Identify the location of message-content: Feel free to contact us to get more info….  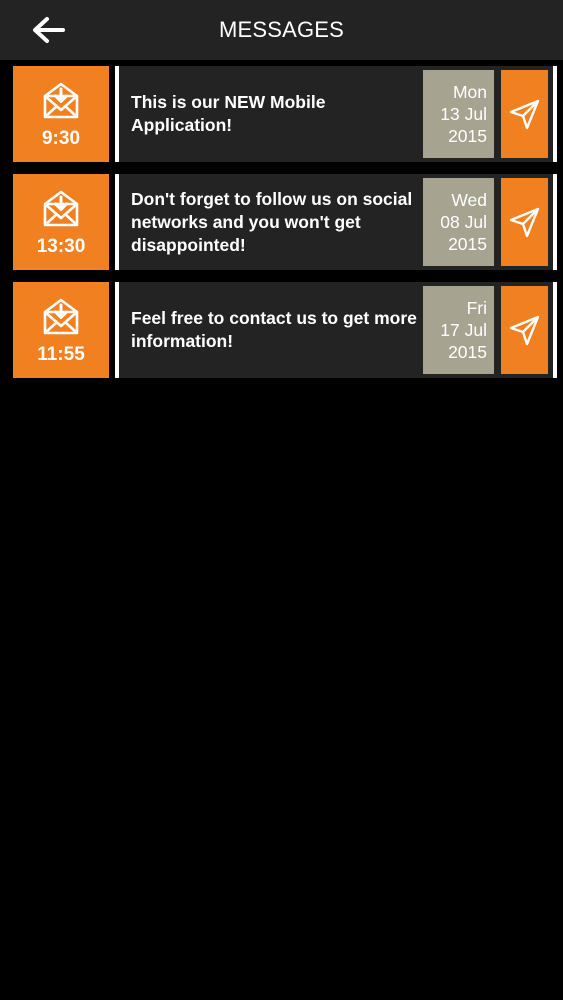
(336, 330).